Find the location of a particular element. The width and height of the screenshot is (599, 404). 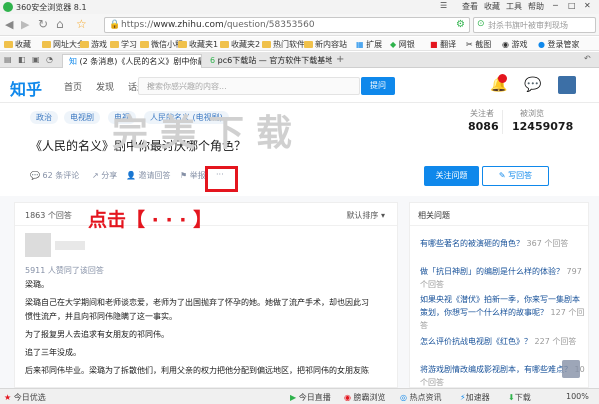

author-avatar is located at coordinates (38, 245).